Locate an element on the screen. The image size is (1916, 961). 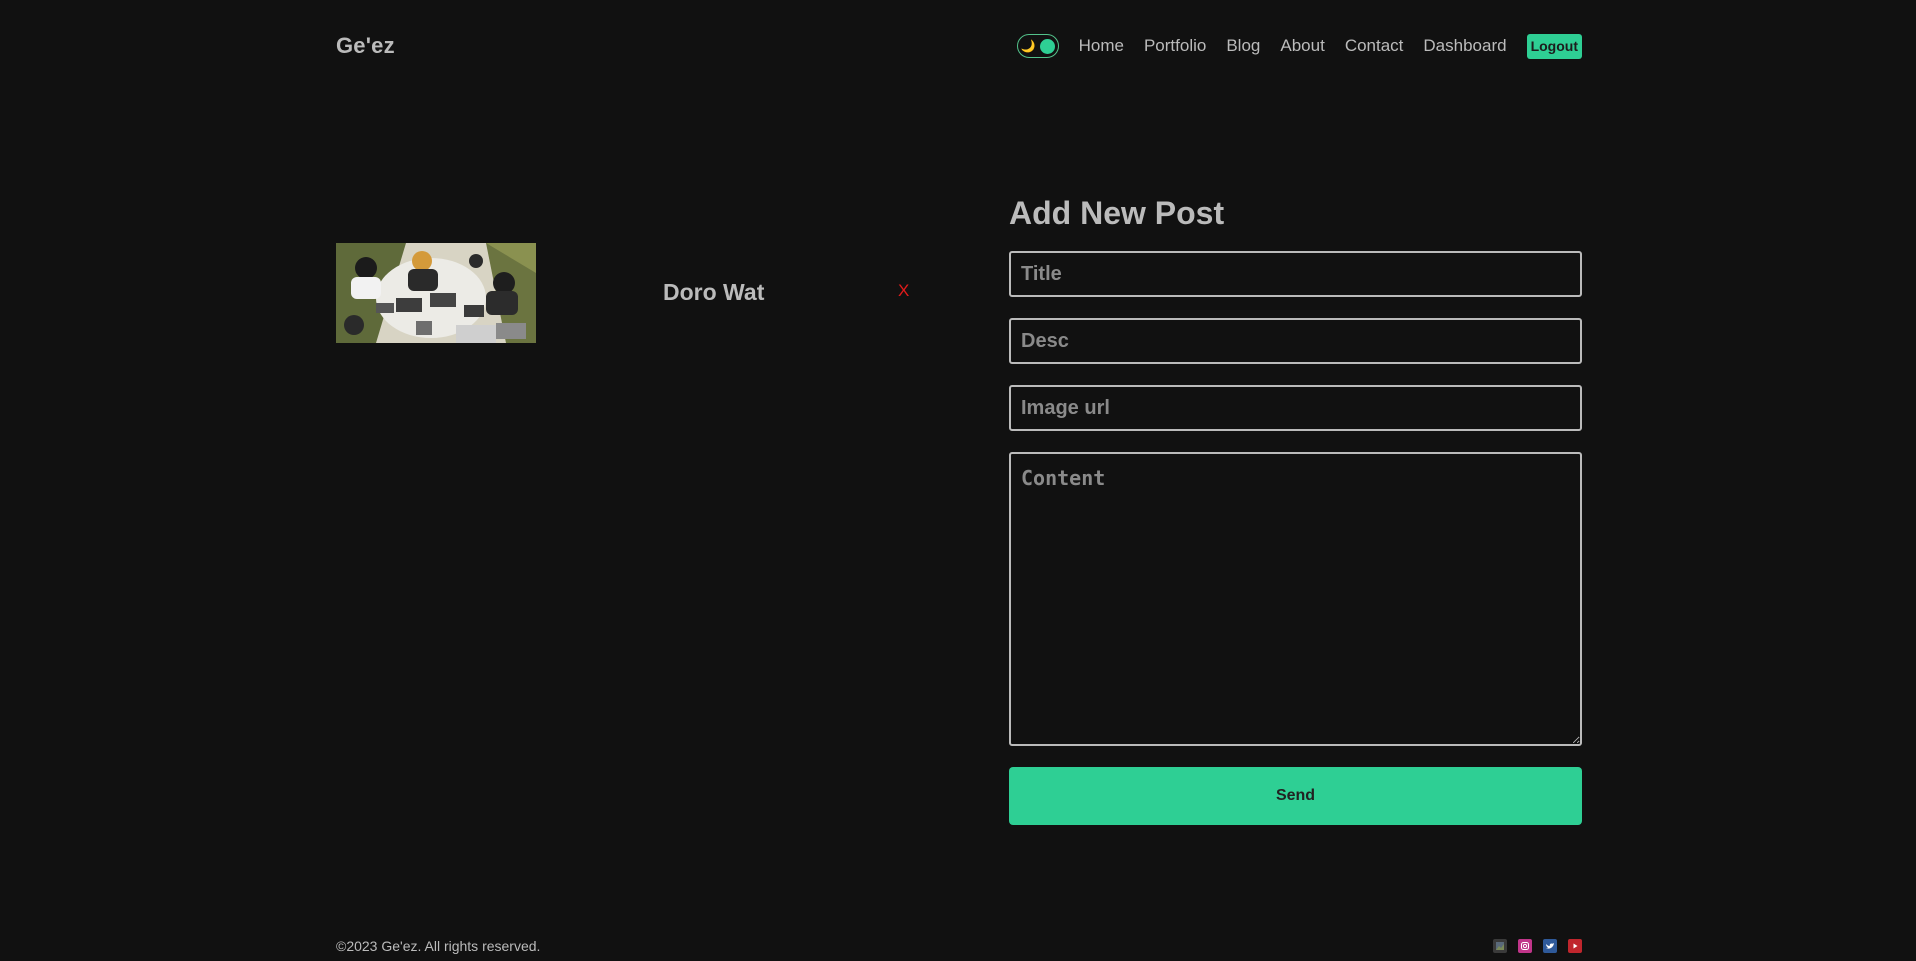
moon-icon: 🌙 is located at coordinates (1028, 46).